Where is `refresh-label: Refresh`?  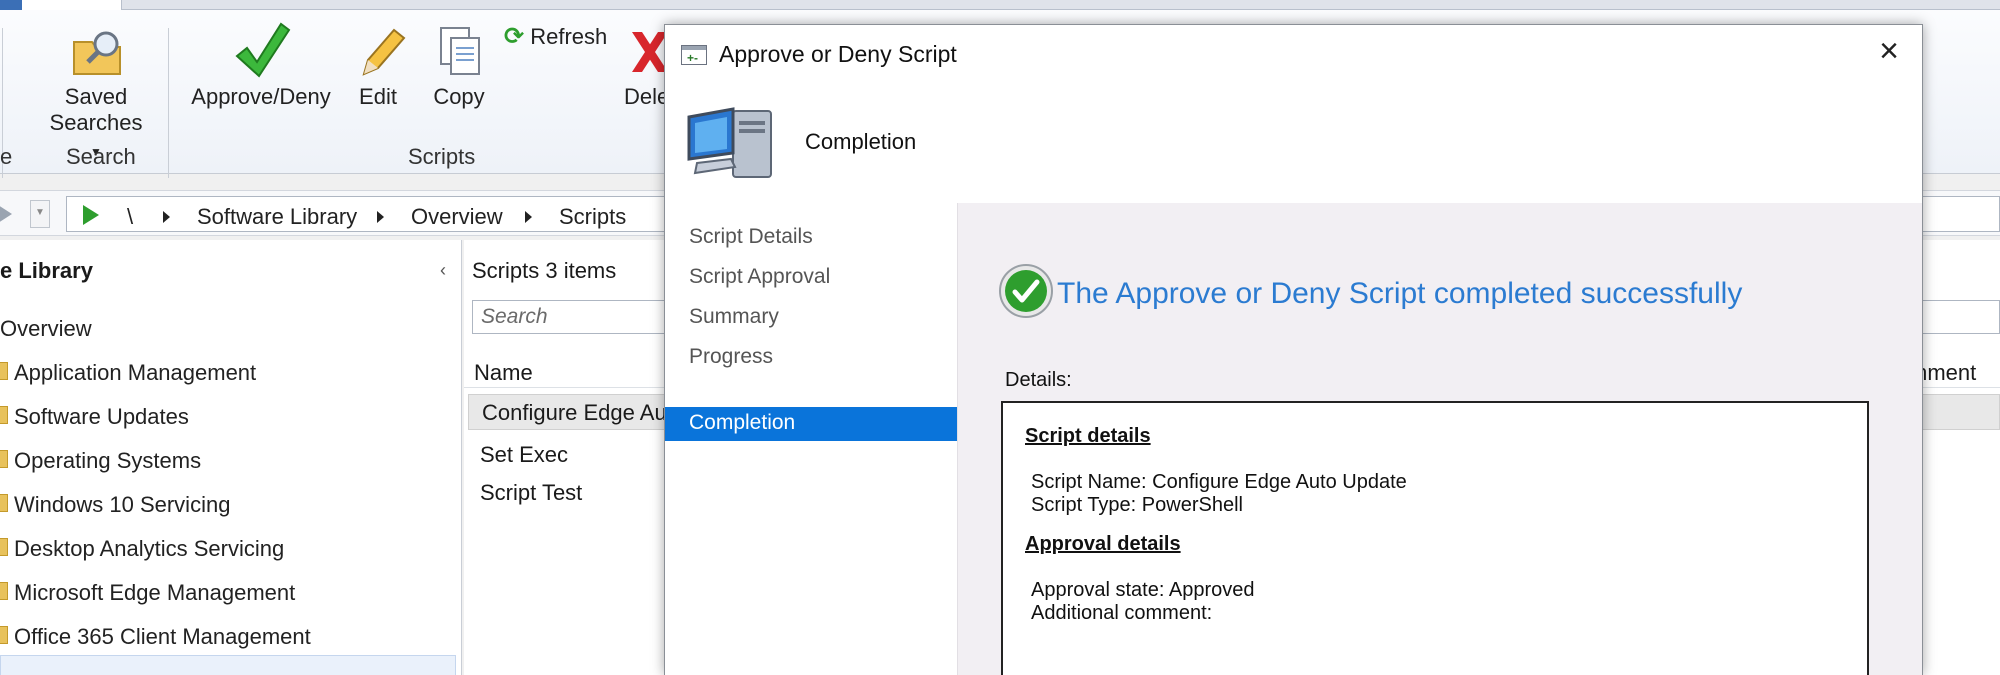
refresh-label: Refresh is located at coordinates (569, 36).